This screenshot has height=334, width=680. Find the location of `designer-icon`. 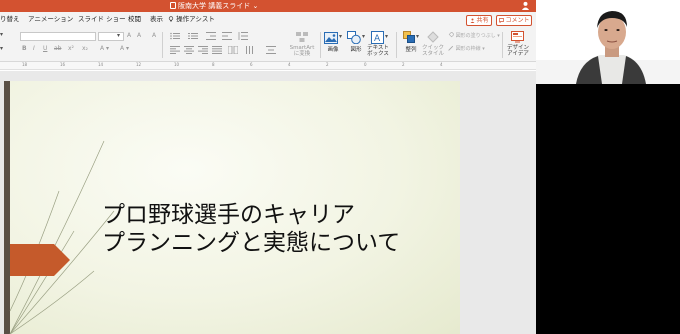

designer-icon is located at coordinates (517, 37).